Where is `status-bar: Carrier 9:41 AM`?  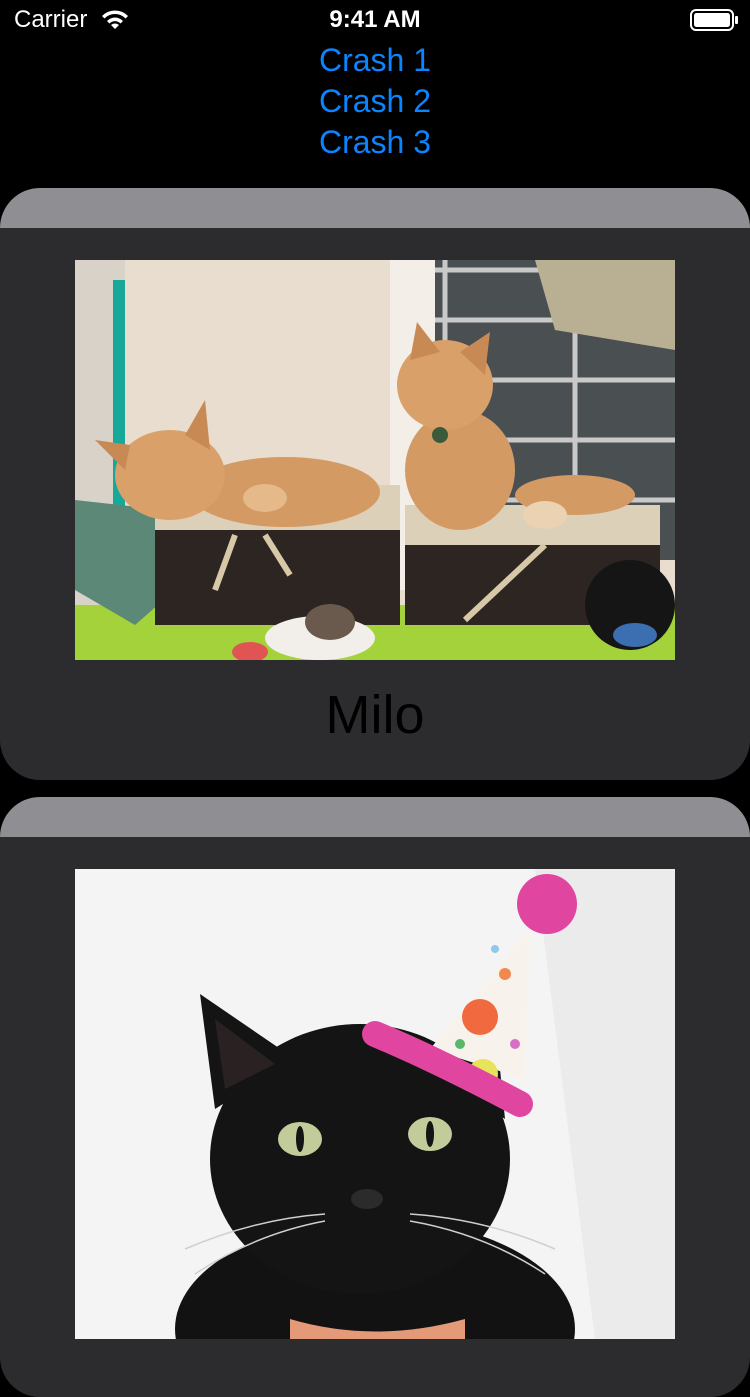 status-bar: Carrier 9:41 AM is located at coordinates (375, 20).